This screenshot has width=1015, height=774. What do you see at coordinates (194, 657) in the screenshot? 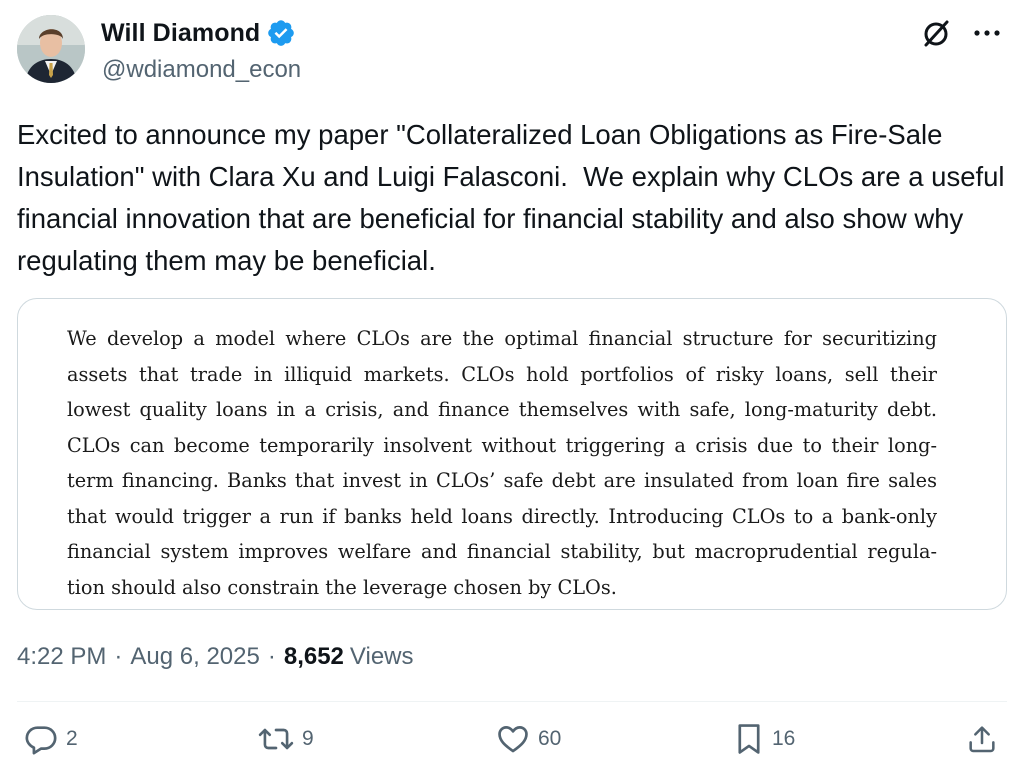
I see `tweet-date: Aug 6, 2025` at bounding box center [194, 657].